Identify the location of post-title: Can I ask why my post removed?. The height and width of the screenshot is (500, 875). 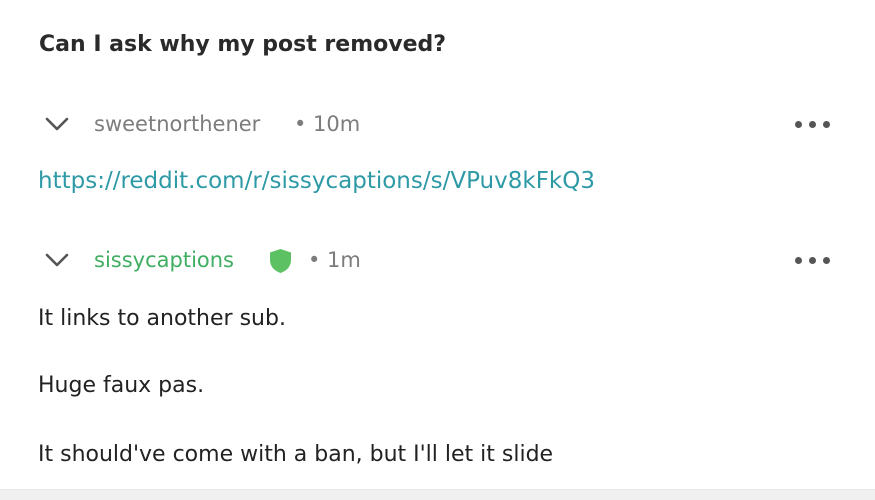
(243, 44).